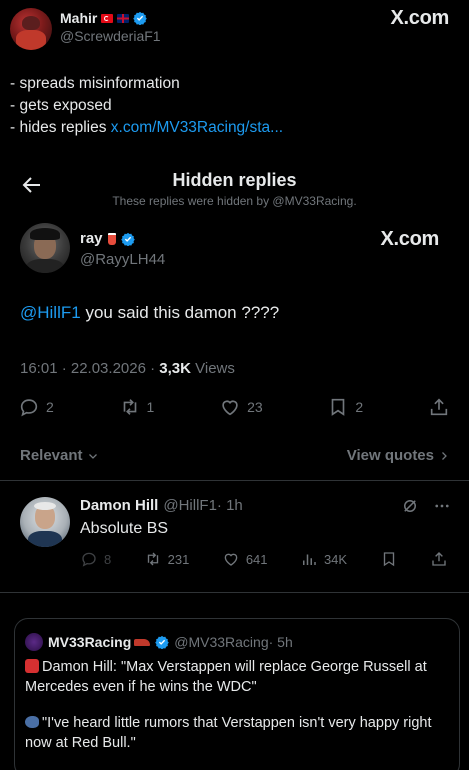 The width and height of the screenshot is (469, 770). What do you see at coordinates (390, 455) in the screenshot?
I see `view-quotes-label: View quotes` at bounding box center [390, 455].